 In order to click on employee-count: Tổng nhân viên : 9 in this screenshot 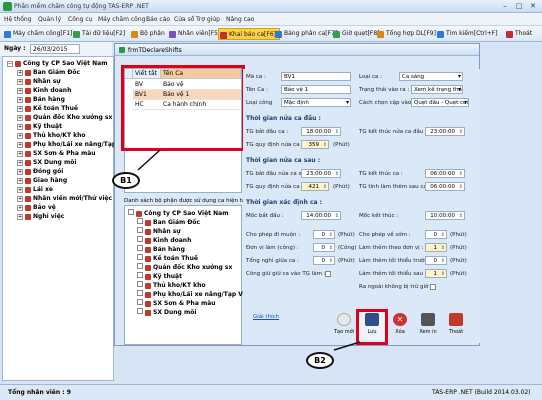, I will do `click(39, 392)`.